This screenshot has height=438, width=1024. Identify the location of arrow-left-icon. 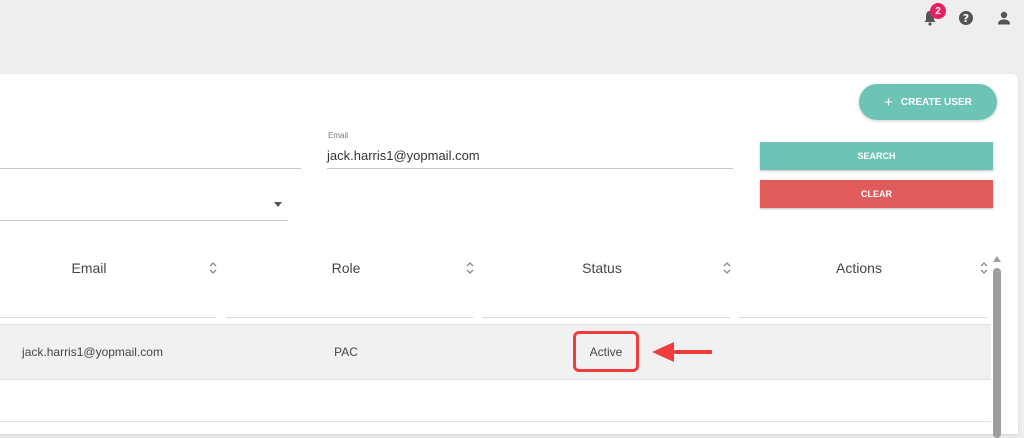
(682, 352).